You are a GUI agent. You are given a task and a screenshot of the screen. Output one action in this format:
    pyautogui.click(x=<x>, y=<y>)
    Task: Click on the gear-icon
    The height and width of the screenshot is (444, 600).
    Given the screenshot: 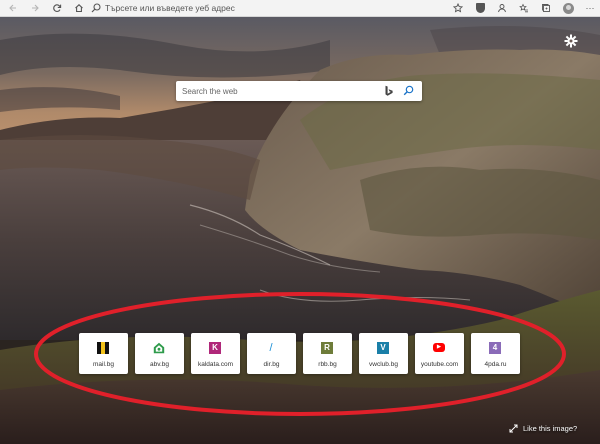 What is the action you would take?
    pyautogui.click(x=571, y=41)
    